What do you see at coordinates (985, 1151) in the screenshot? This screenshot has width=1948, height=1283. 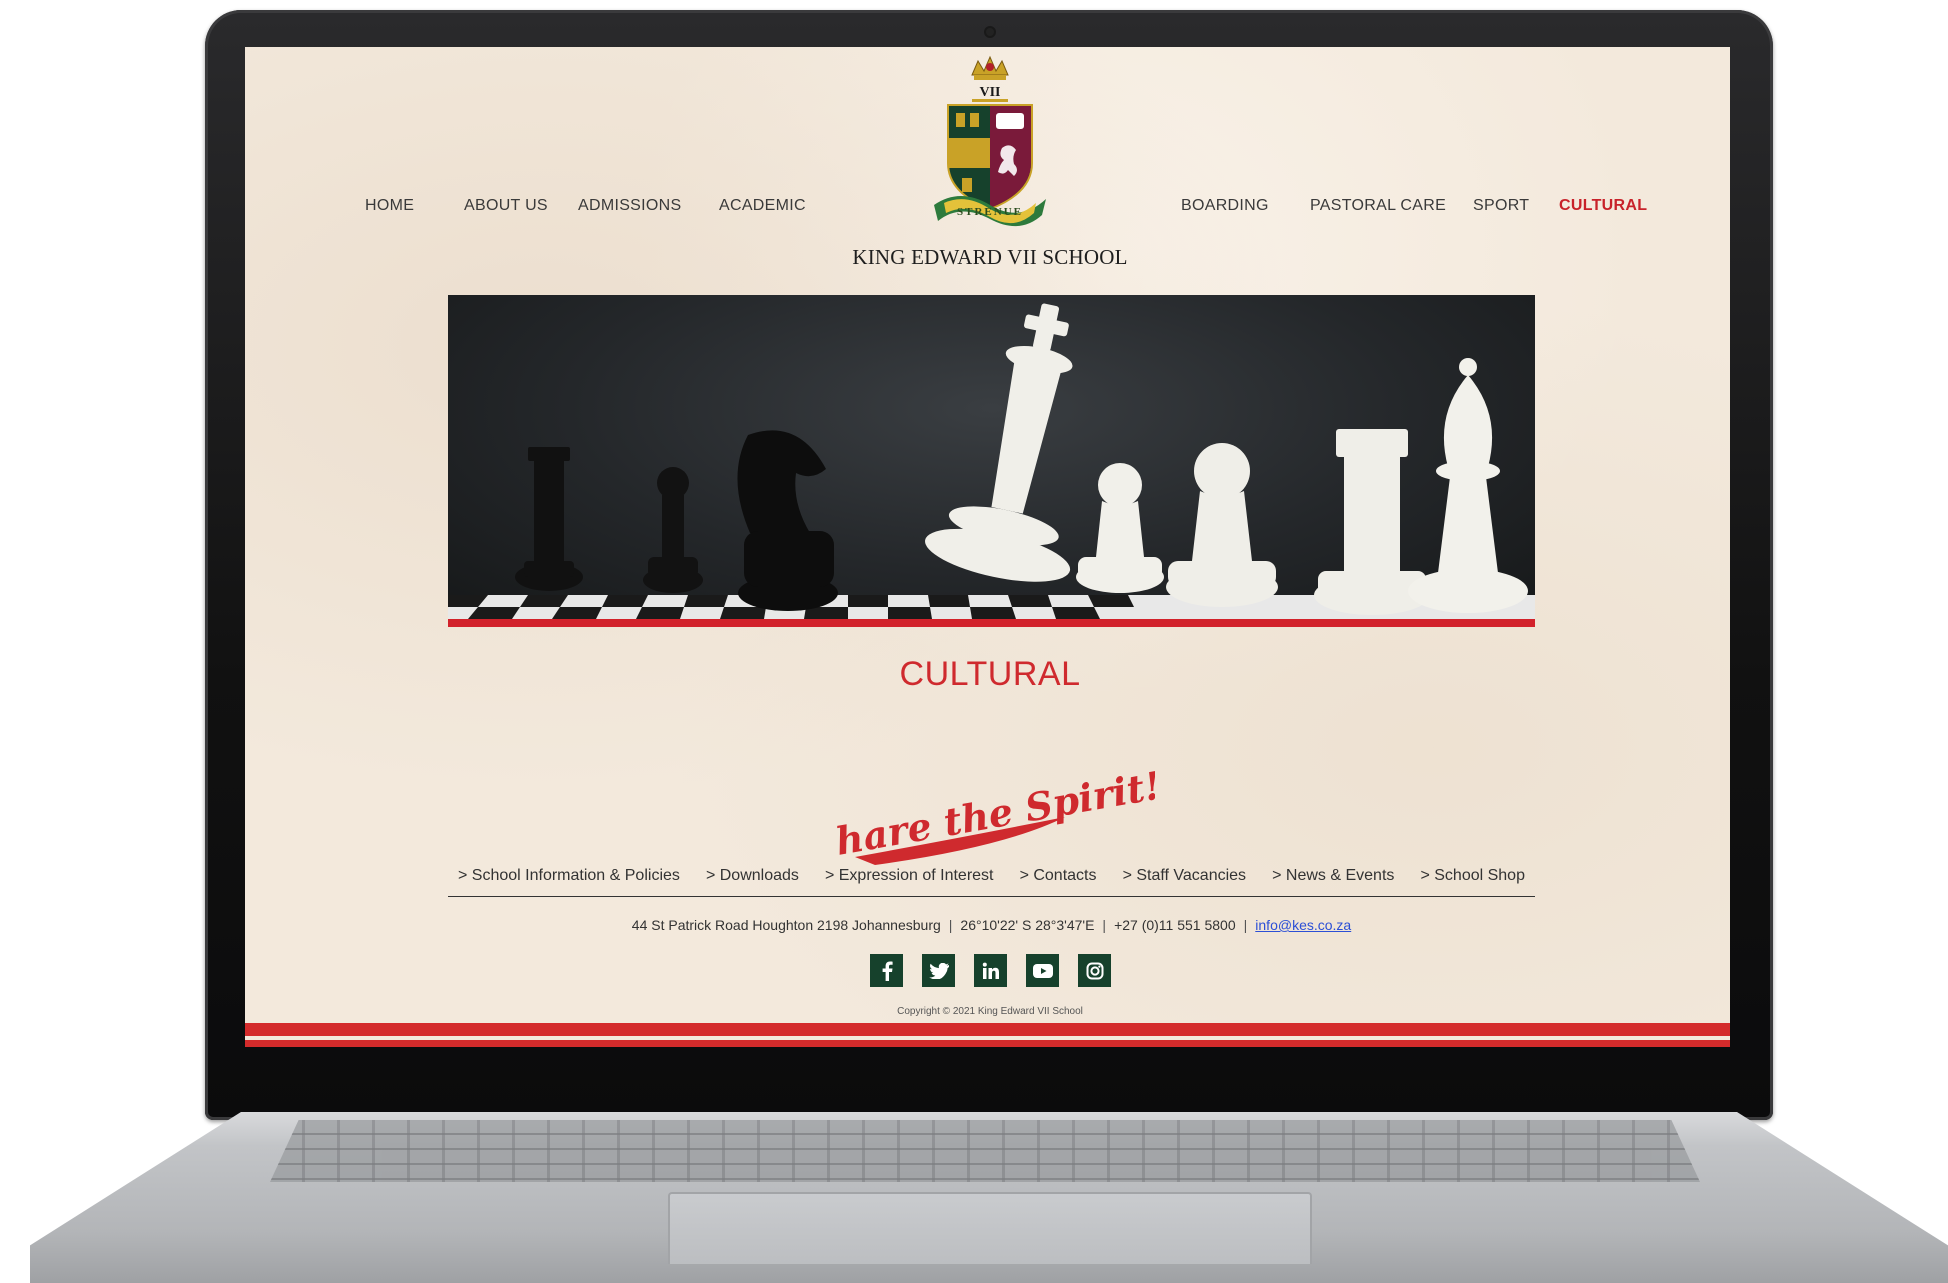 I see `keyboard-rows` at bounding box center [985, 1151].